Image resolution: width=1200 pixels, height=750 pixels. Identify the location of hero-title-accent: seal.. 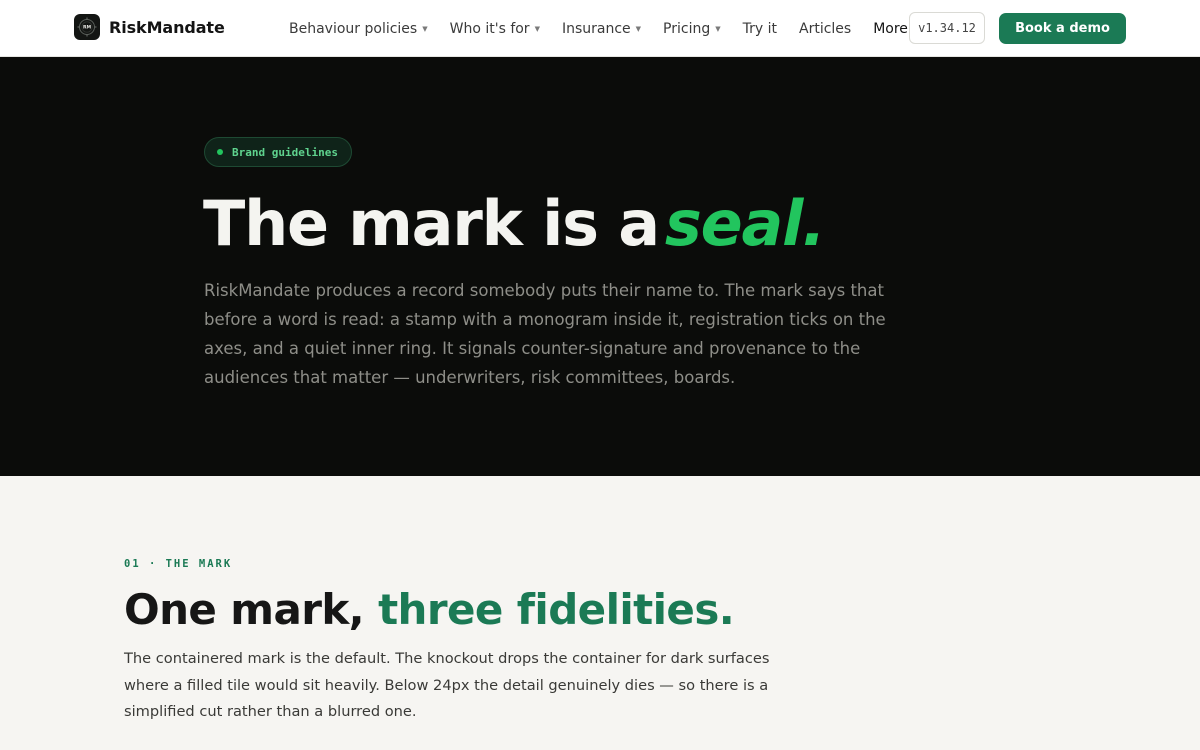
(745, 223).